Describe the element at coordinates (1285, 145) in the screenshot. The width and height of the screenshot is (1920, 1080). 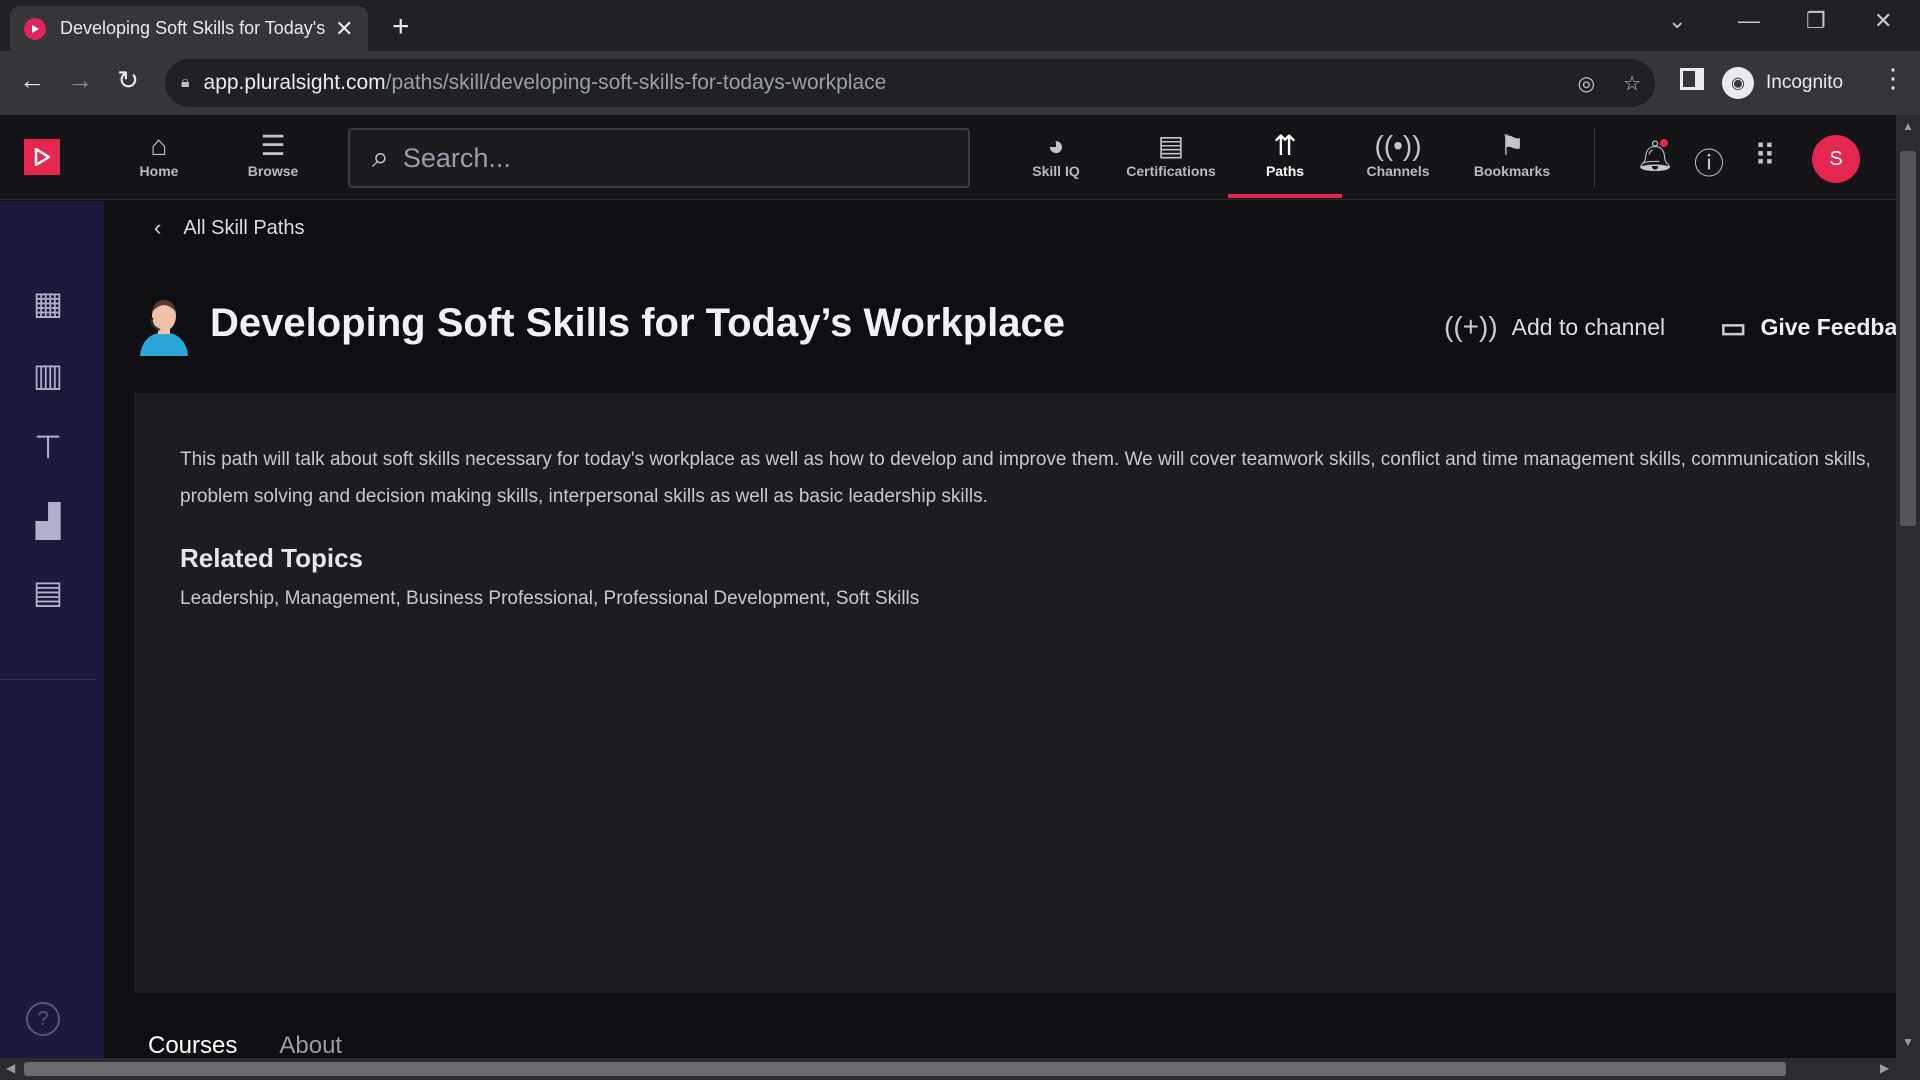
I see `paths-arrows-icon: ⇈` at that location.